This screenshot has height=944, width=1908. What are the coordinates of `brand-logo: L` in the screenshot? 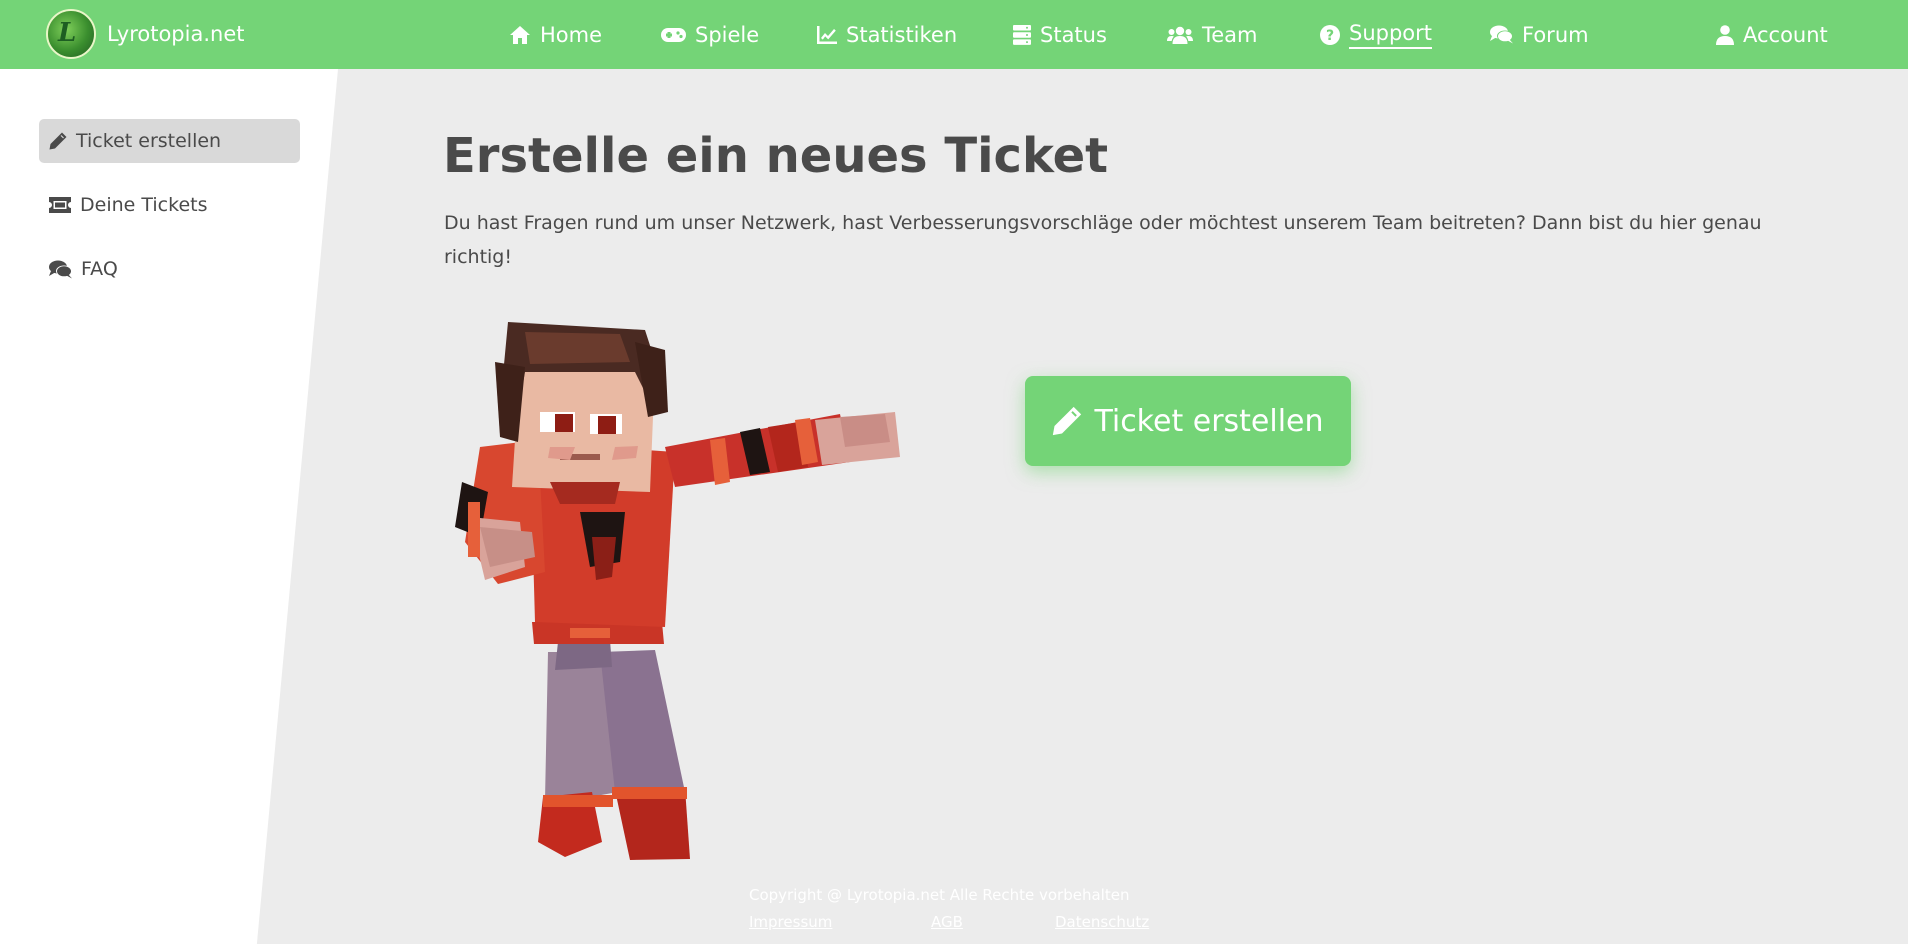 It's located at (71, 34).